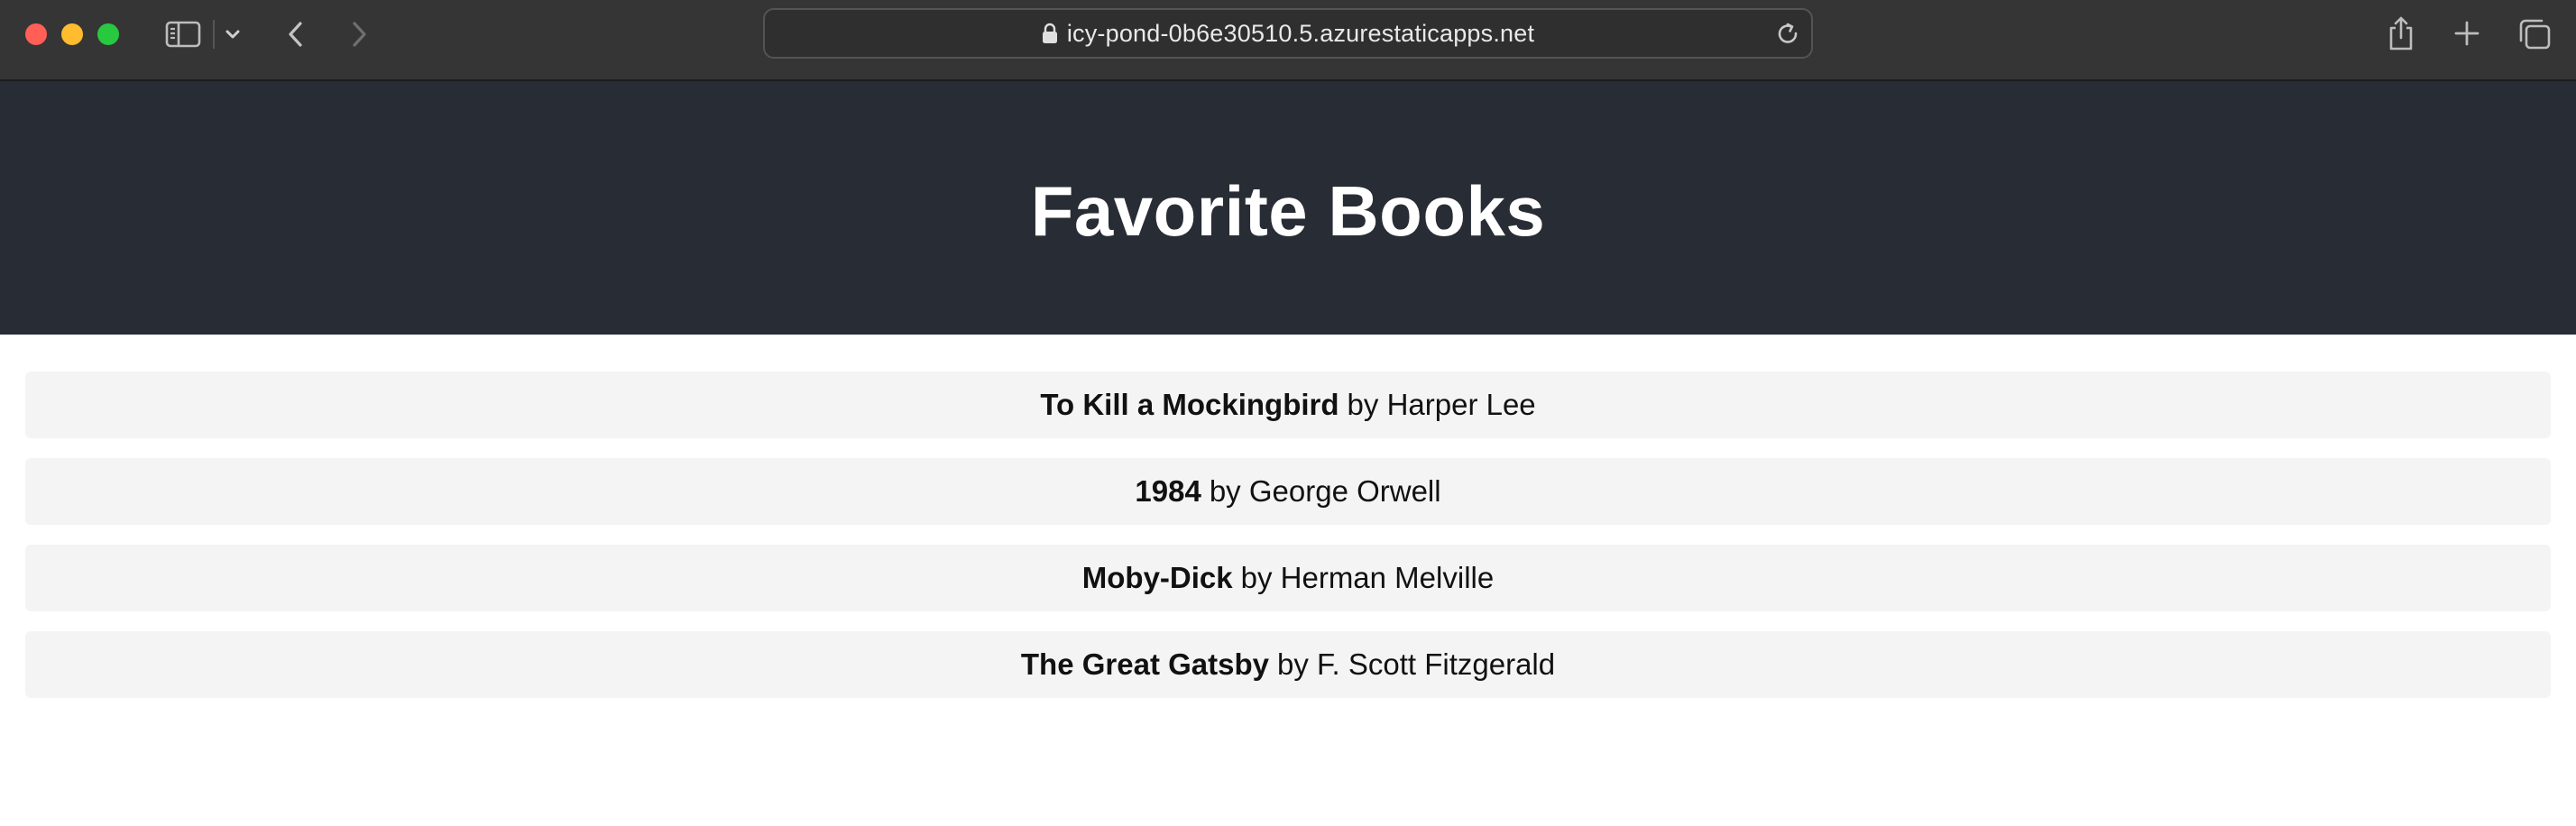 Image resolution: width=2576 pixels, height=826 pixels. I want to click on book-item: The Great Gatsby by F. Scott Fitzgerald, so click(1288, 665).